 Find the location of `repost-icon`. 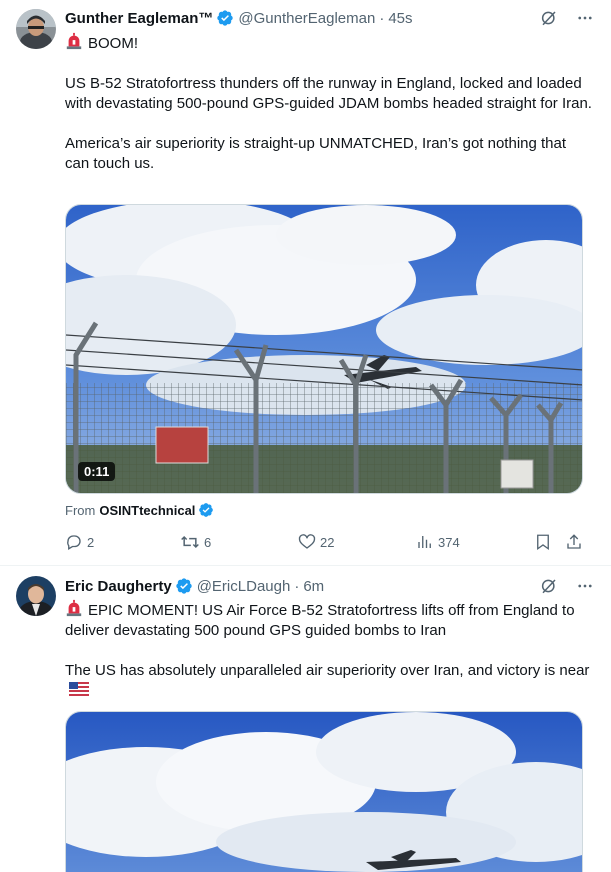

repost-icon is located at coordinates (190, 542).